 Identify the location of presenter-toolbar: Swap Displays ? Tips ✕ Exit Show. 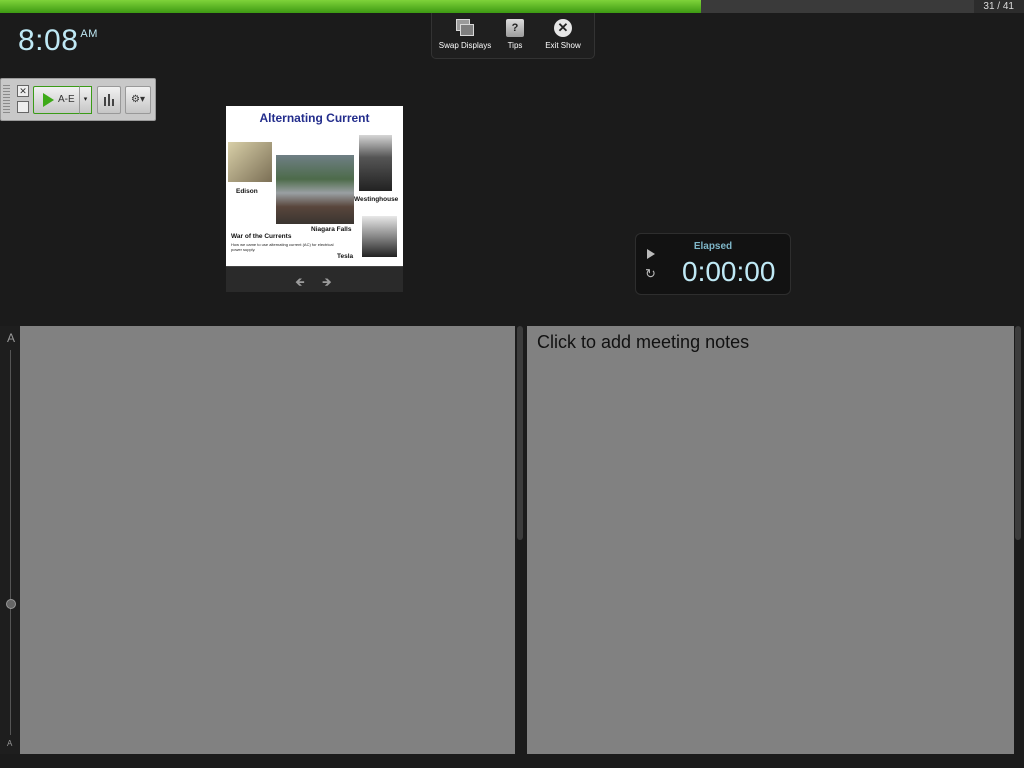
(513, 36).